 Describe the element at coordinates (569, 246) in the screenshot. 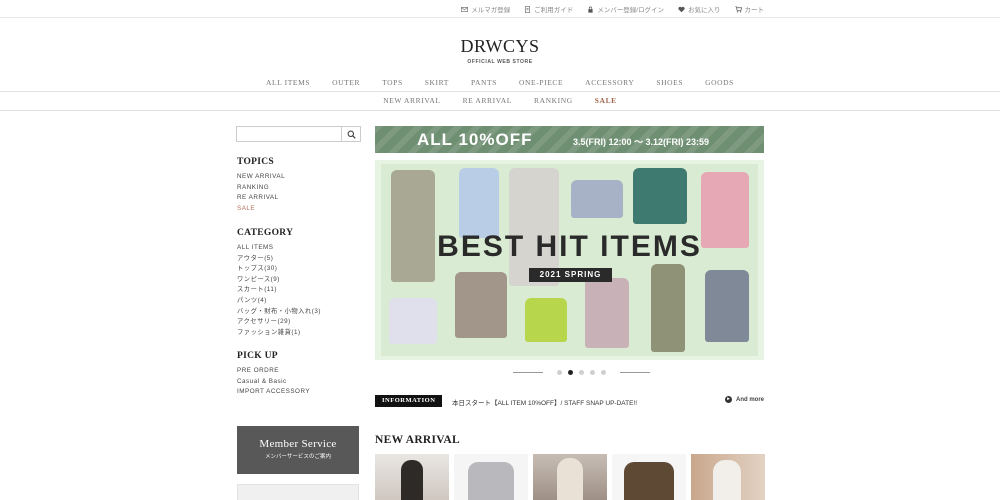

I see `hero-headline: BEST HIT ITEMS` at that location.